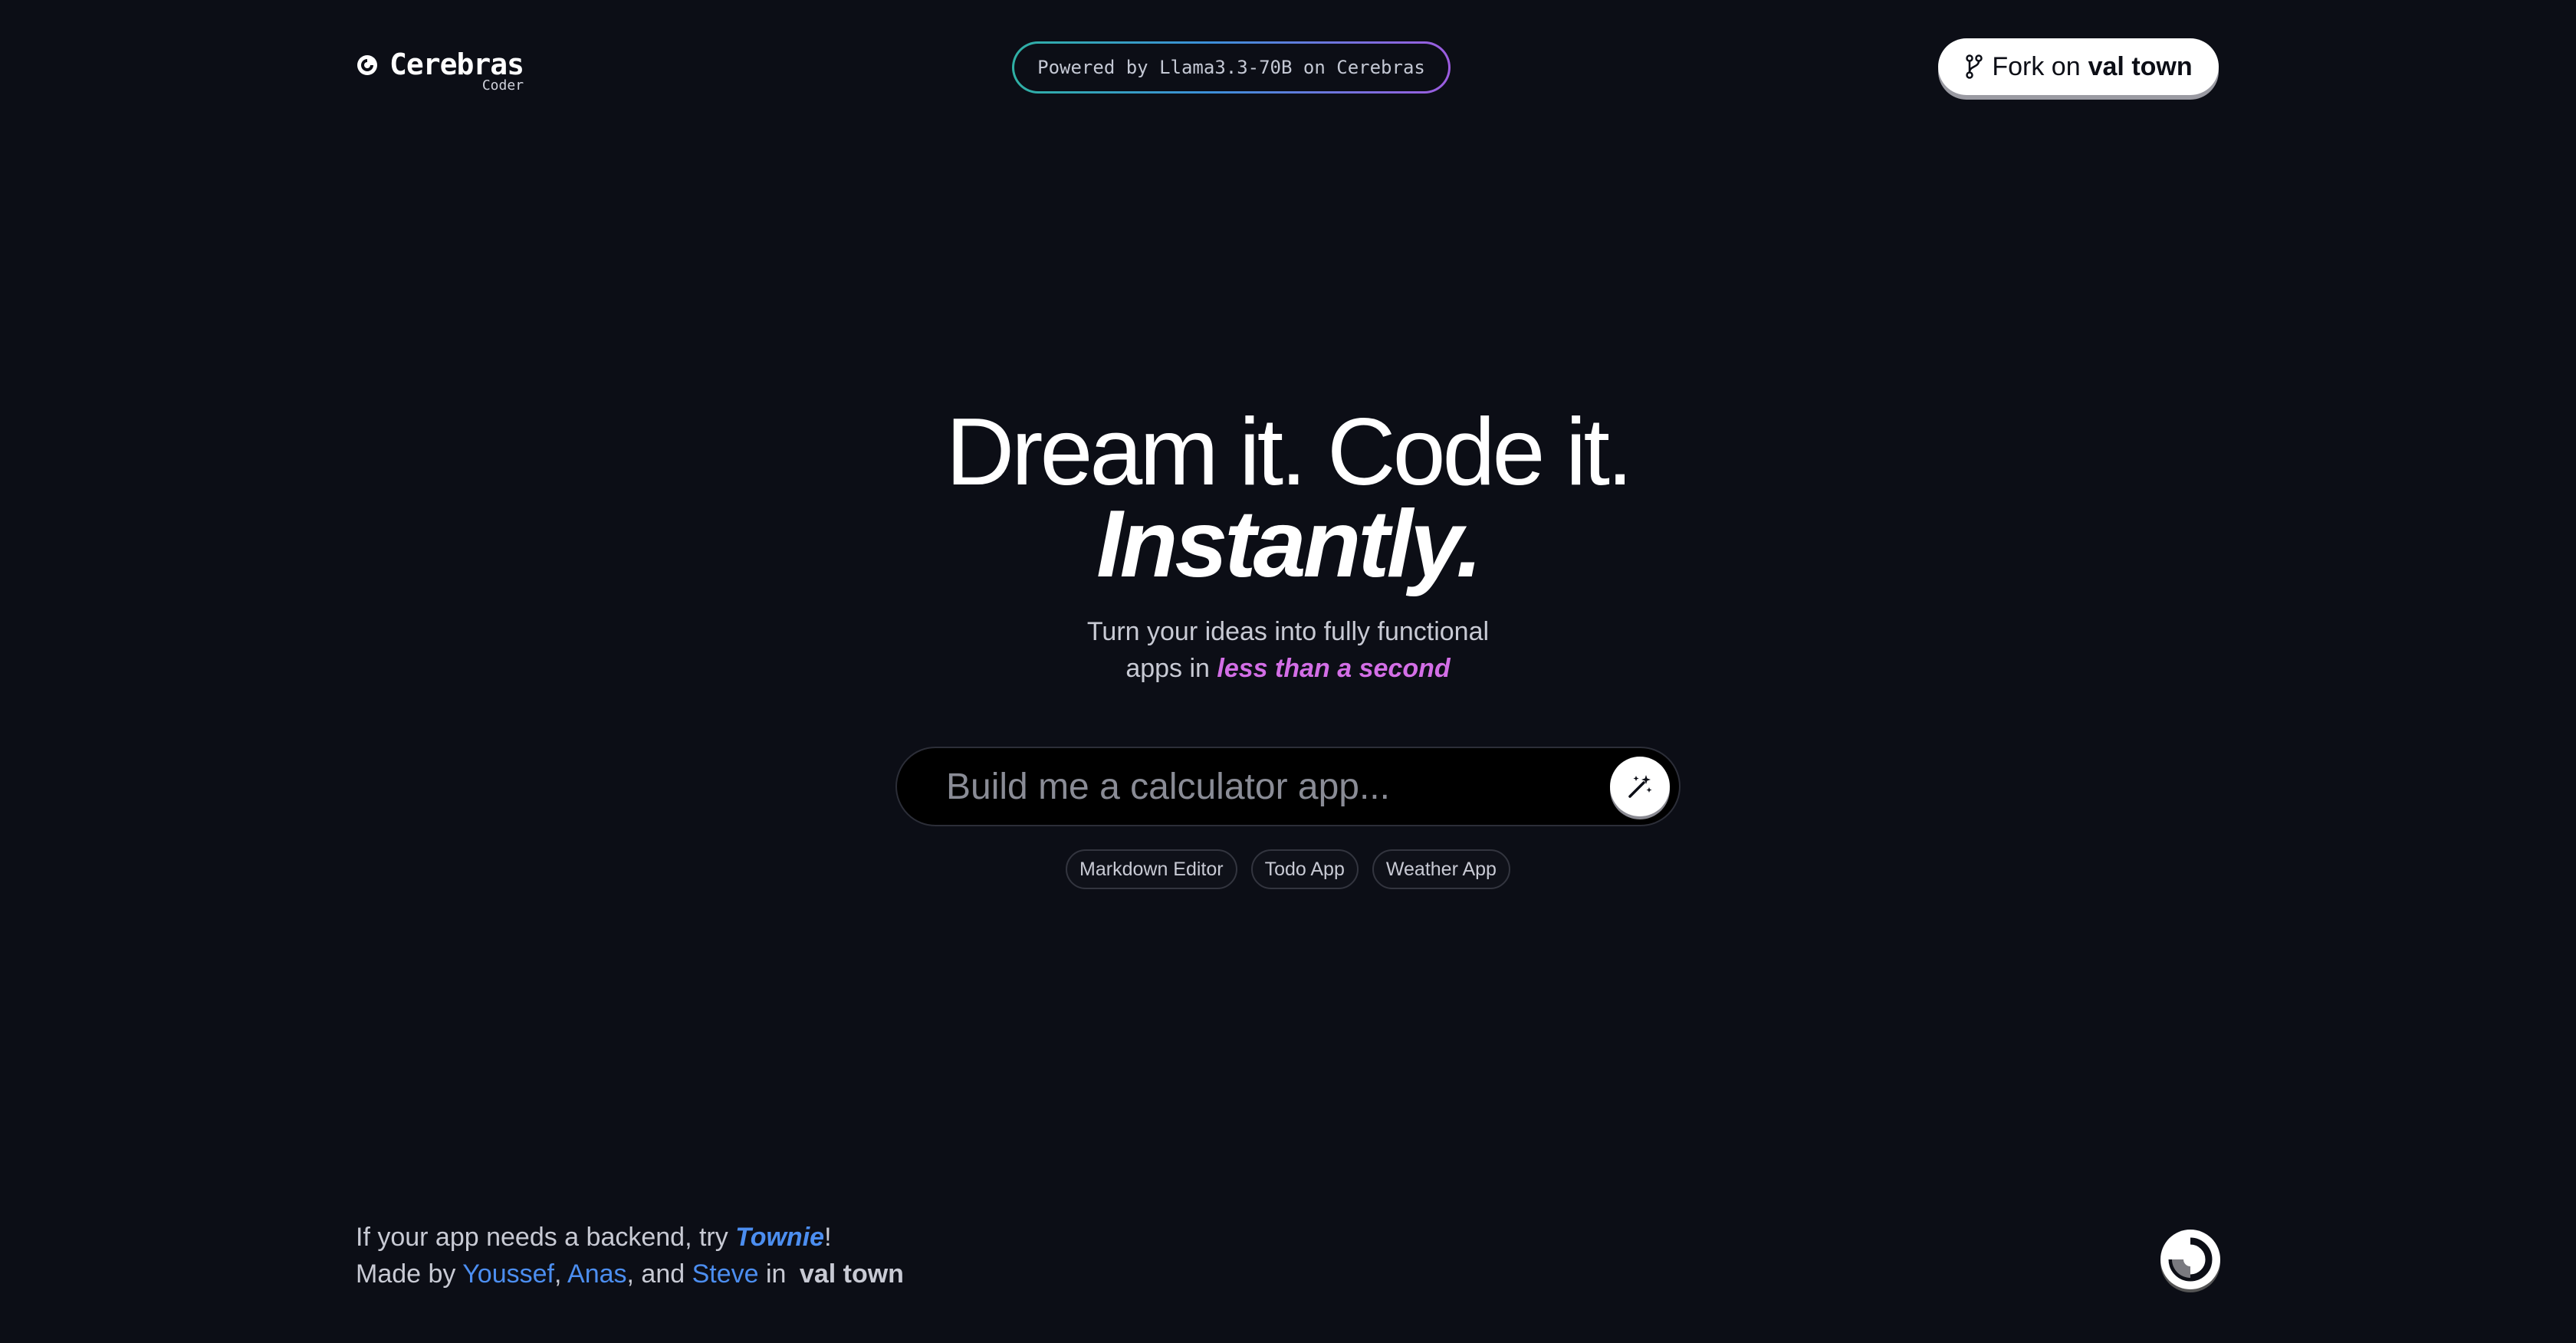  I want to click on generate-button, so click(1640, 787).